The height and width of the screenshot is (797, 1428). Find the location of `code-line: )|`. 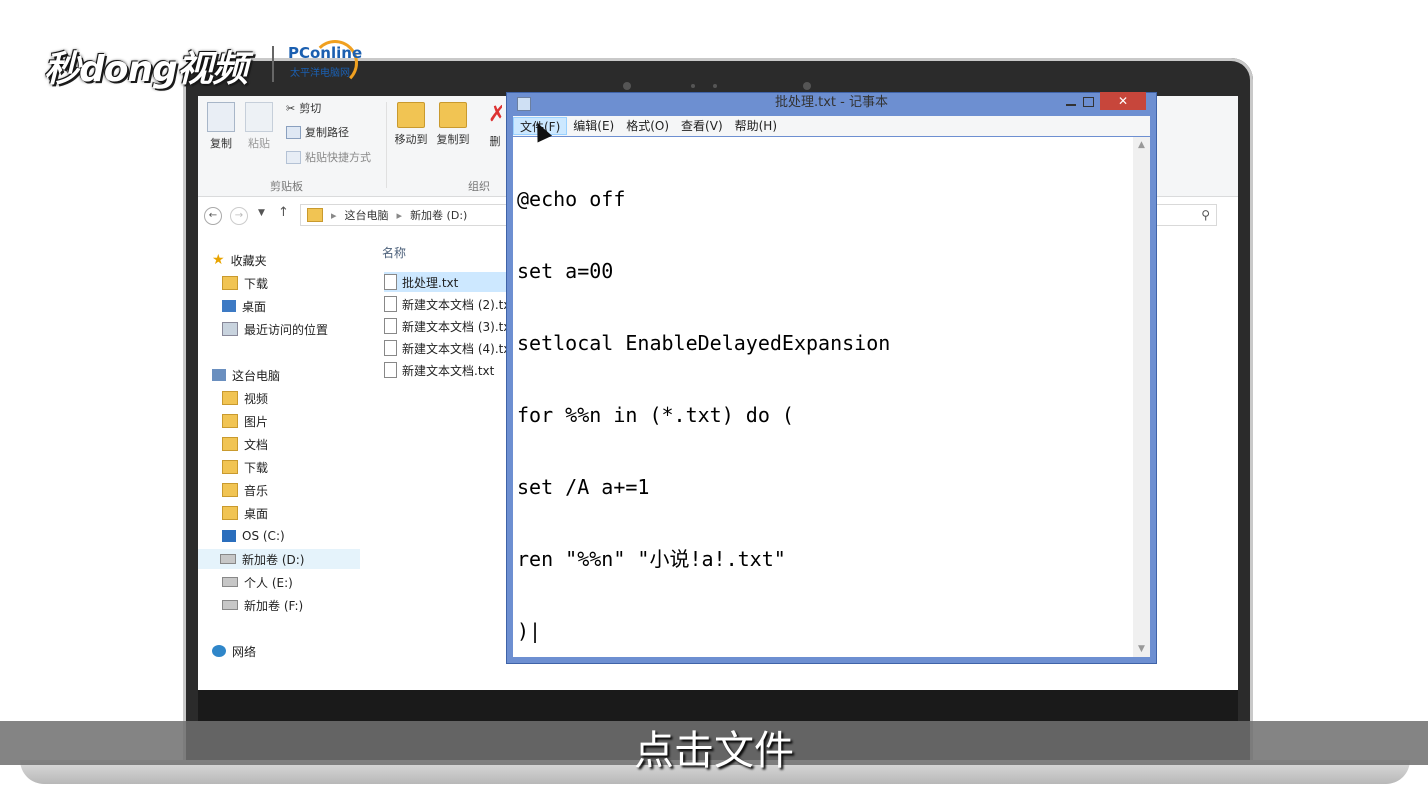

code-line: )| is located at coordinates (529, 631).